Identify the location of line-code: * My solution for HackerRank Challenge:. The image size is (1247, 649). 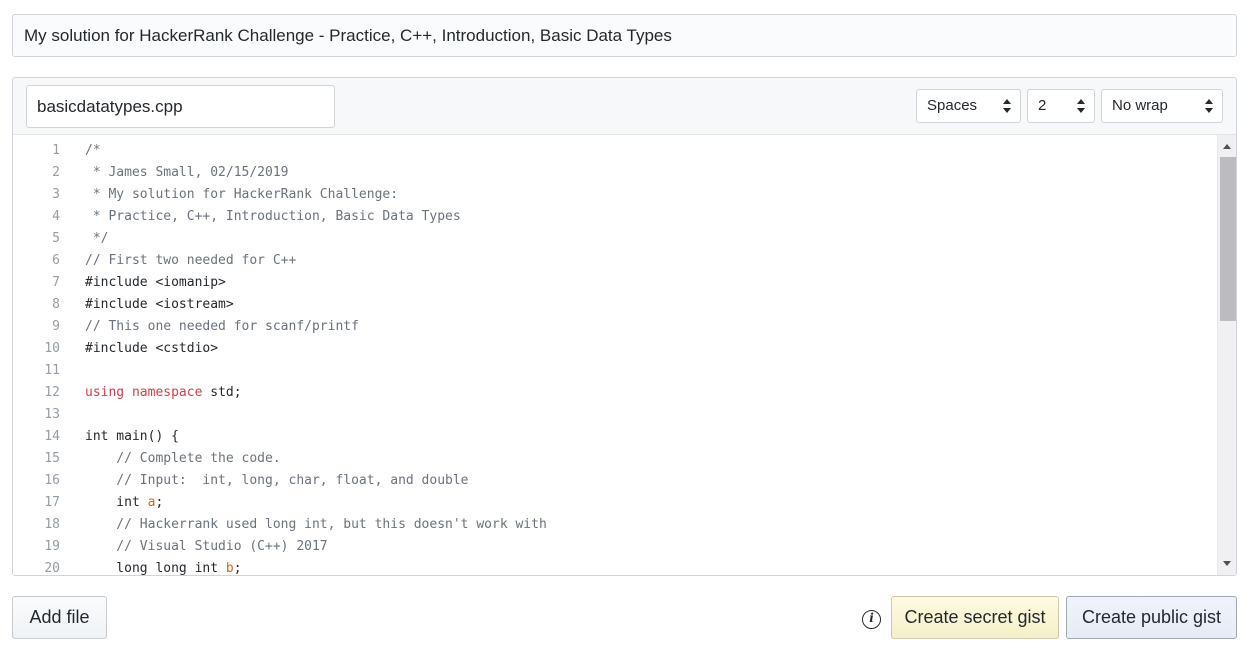
(229, 195).